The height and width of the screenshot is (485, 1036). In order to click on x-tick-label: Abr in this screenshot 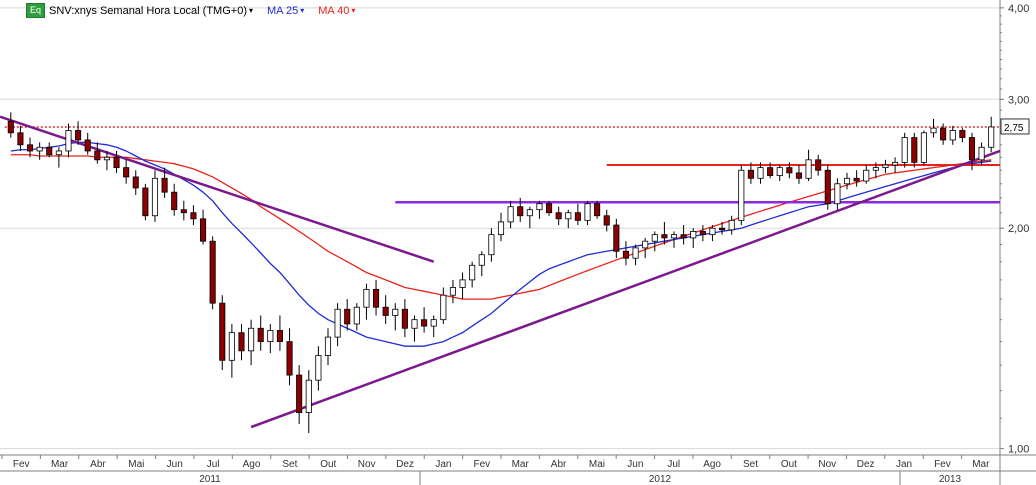, I will do `click(559, 464)`.